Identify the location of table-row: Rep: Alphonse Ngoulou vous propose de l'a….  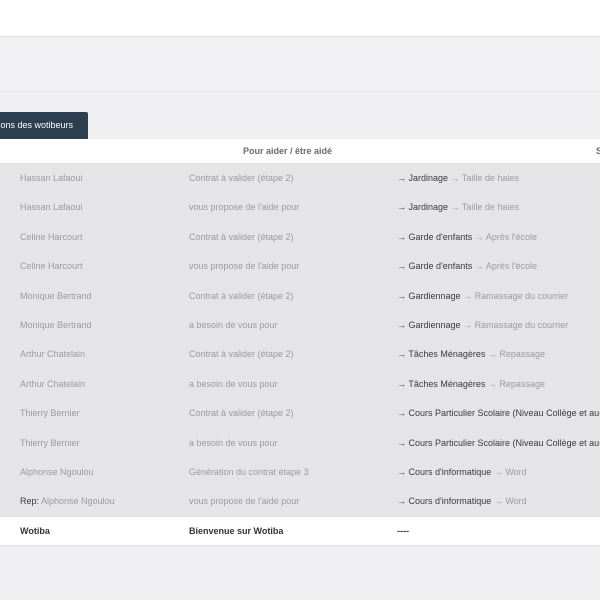
(300, 501).